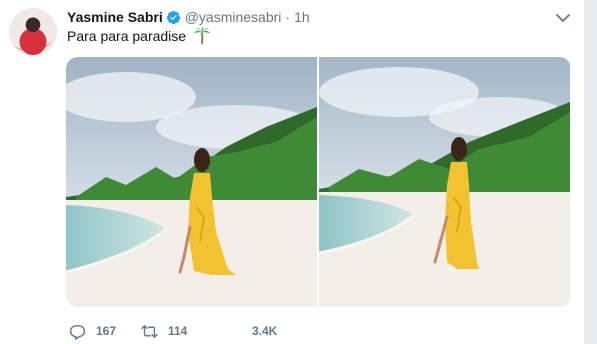  Describe the element at coordinates (233, 17) in the screenshot. I see `author-handle: @yasminesabri` at that location.